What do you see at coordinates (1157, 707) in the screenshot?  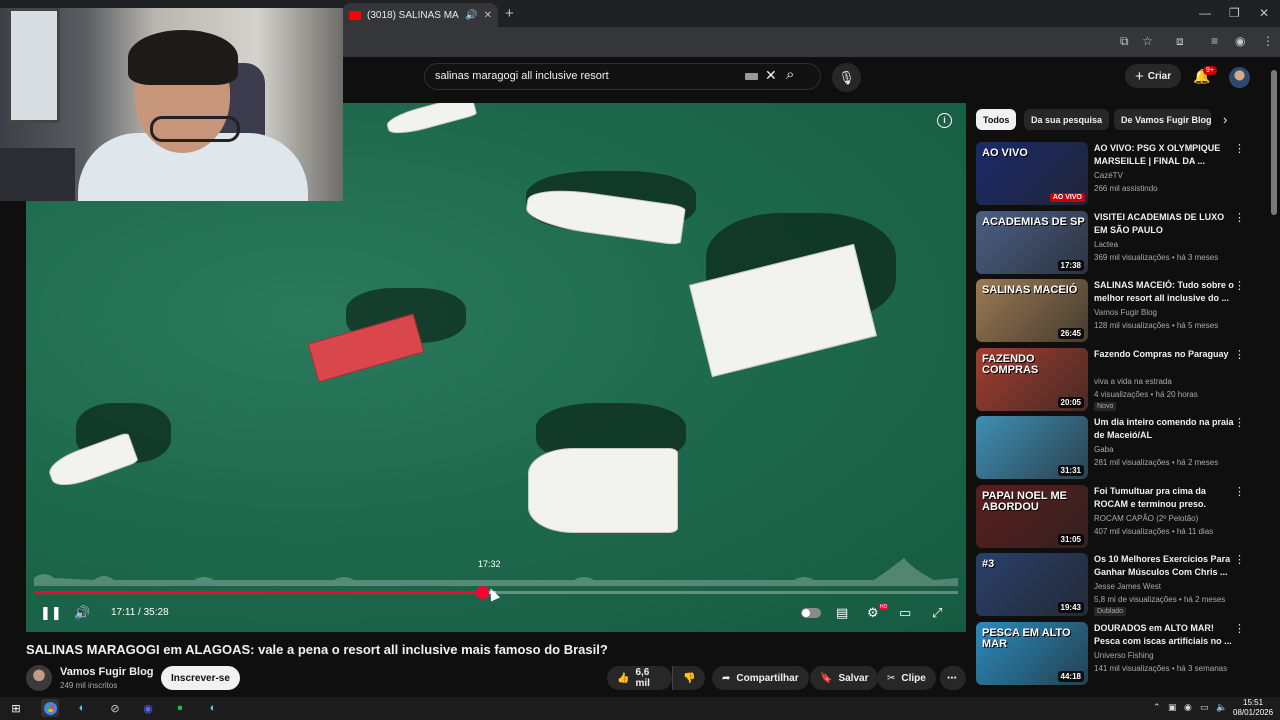 I see `tray-chevron-icon: ⌃` at bounding box center [1157, 707].